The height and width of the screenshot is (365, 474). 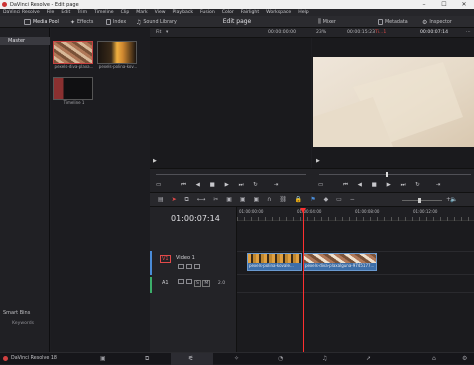 What do you see at coordinates (354, 199) in the screenshot?
I see `zoom-out-icon: −` at bounding box center [354, 199].